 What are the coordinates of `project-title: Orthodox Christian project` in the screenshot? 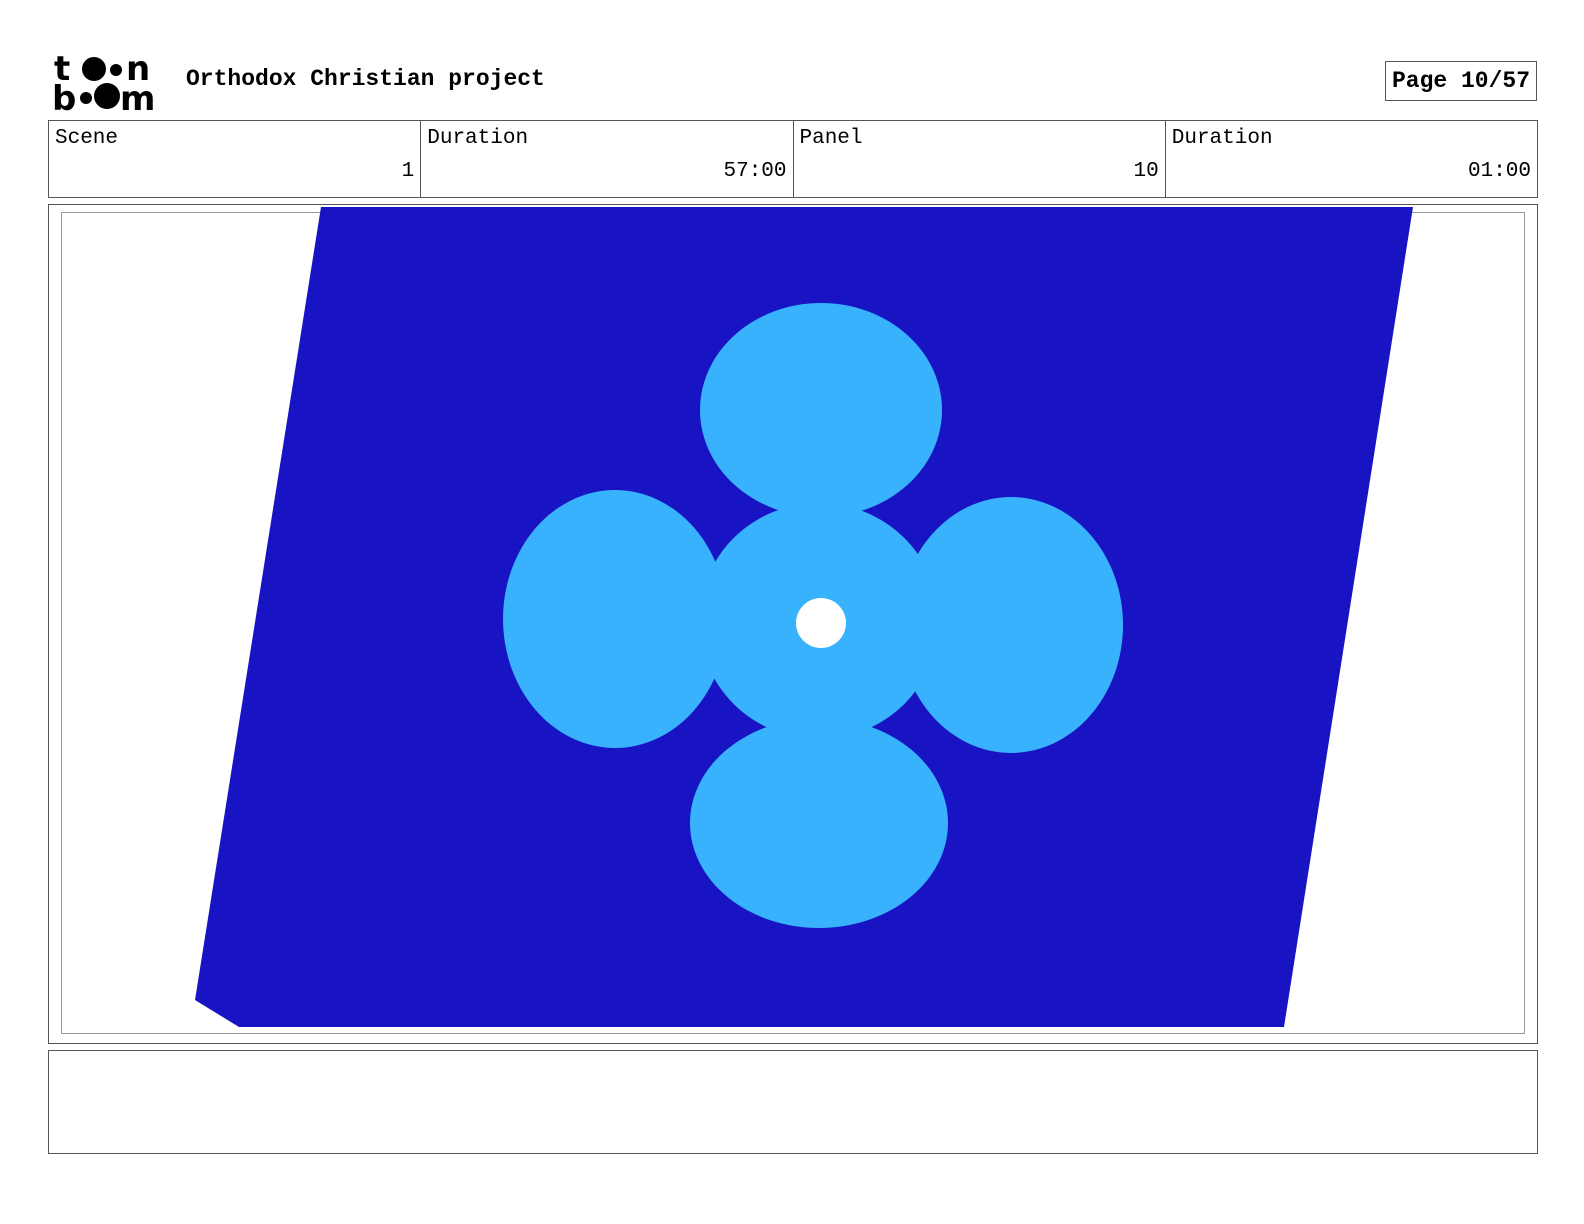 It's located at (365, 79).